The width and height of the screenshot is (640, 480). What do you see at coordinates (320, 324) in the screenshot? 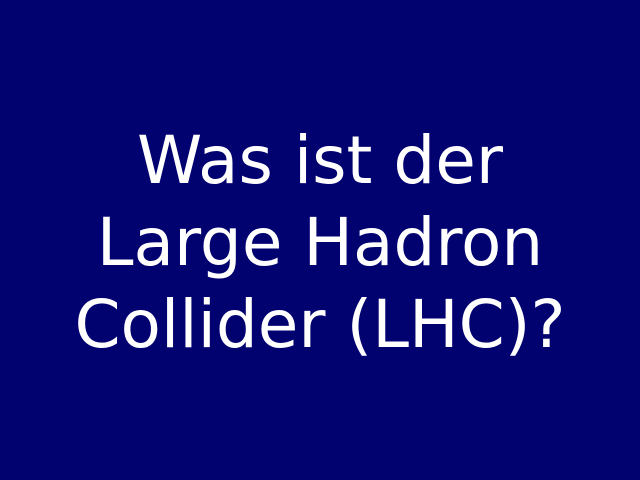
I see `question-line-3: Collider (LHC)?` at bounding box center [320, 324].